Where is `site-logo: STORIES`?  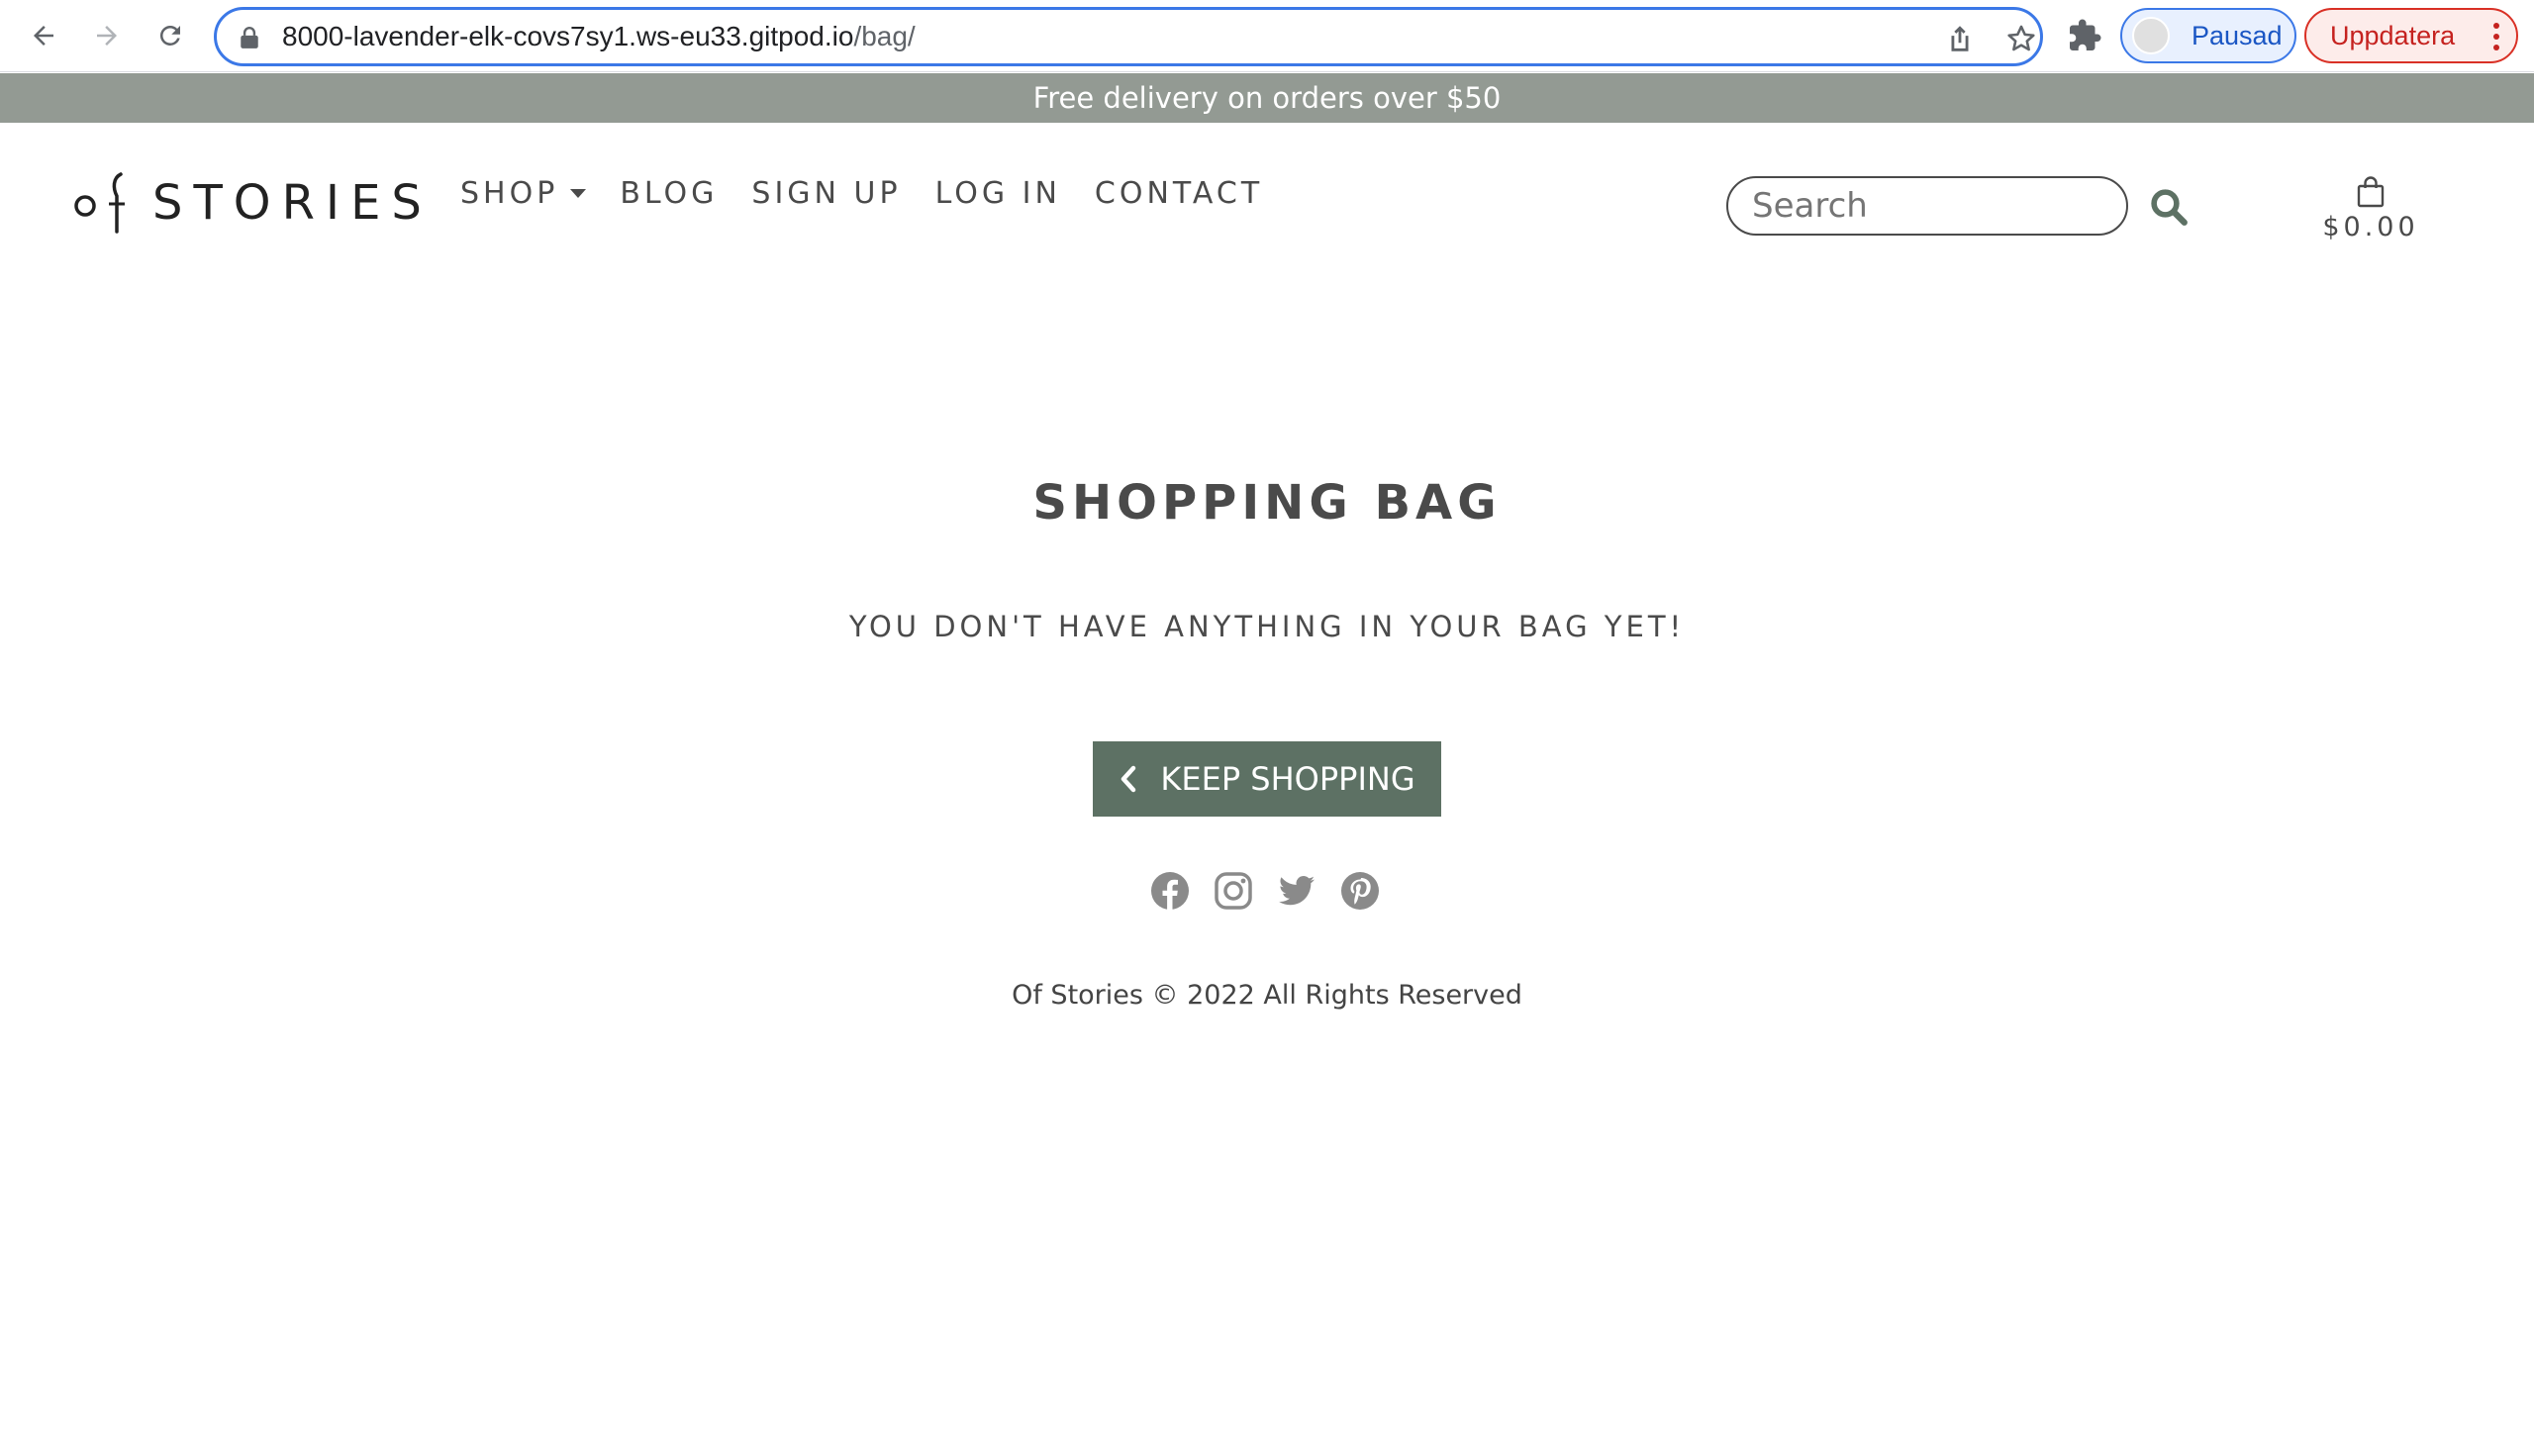 site-logo: STORIES is located at coordinates (252, 203).